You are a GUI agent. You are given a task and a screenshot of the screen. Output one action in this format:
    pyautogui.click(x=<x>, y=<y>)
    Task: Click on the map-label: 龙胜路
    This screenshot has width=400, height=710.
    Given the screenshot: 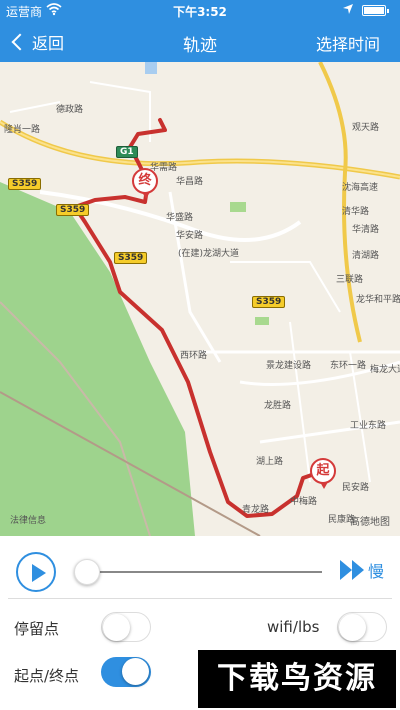 What is the action you would take?
    pyautogui.click(x=278, y=406)
    